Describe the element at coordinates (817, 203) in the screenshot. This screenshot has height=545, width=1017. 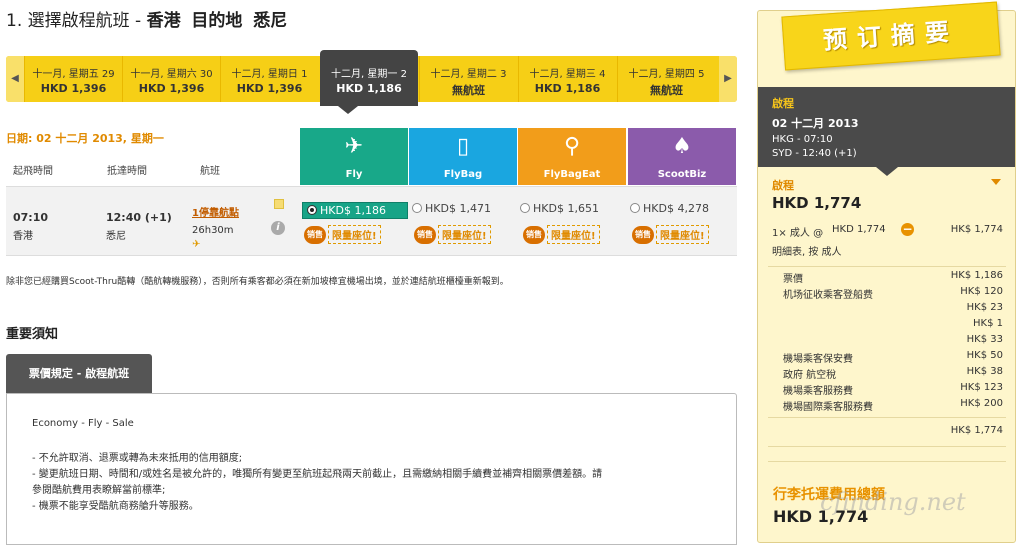
I see `section-total: HKD 1,774` at that location.